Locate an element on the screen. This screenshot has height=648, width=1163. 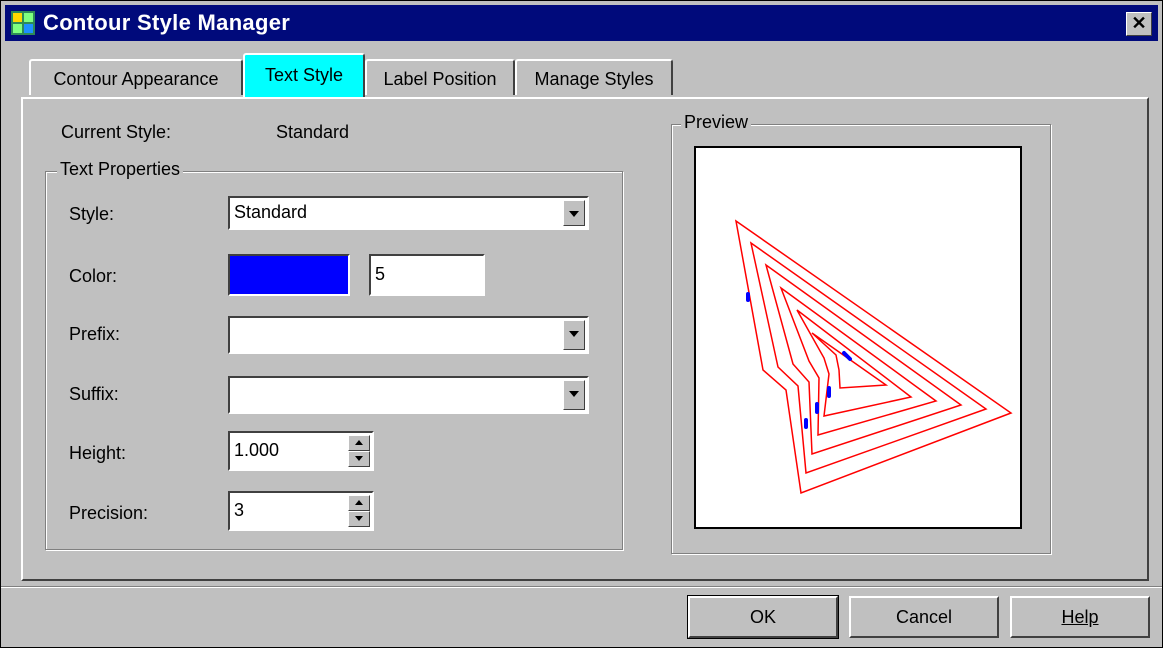
precision-value: 3 is located at coordinates (239, 510).